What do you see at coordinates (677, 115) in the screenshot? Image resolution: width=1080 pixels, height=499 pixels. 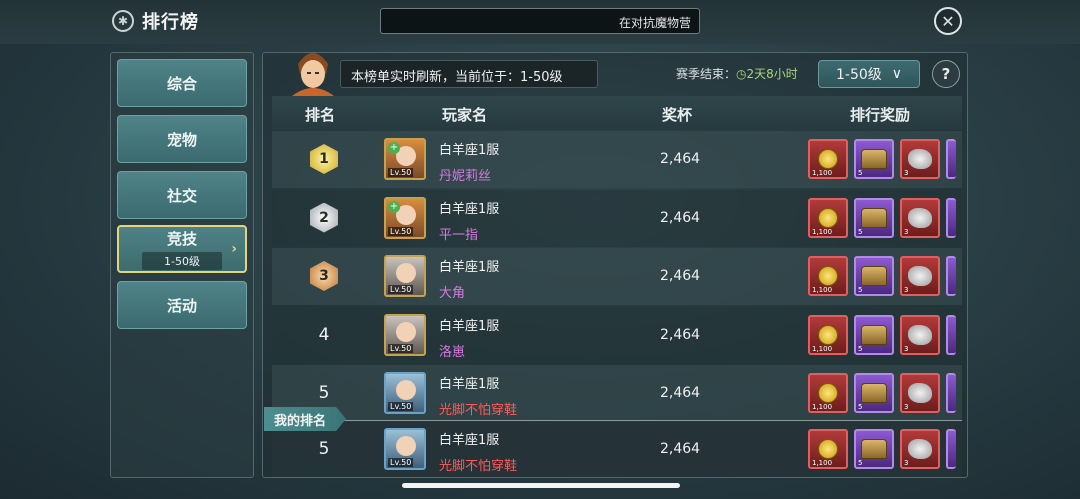 I see `header-trophy: 奖杯` at bounding box center [677, 115].